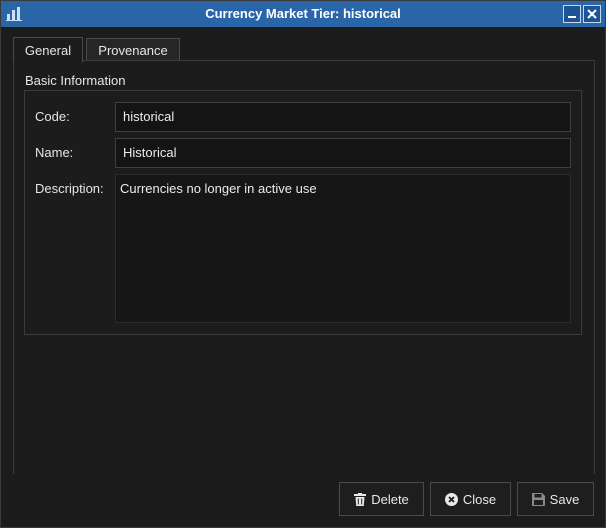 This screenshot has width=606, height=528. I want to click on code-label: Code:, so click(52, 116).